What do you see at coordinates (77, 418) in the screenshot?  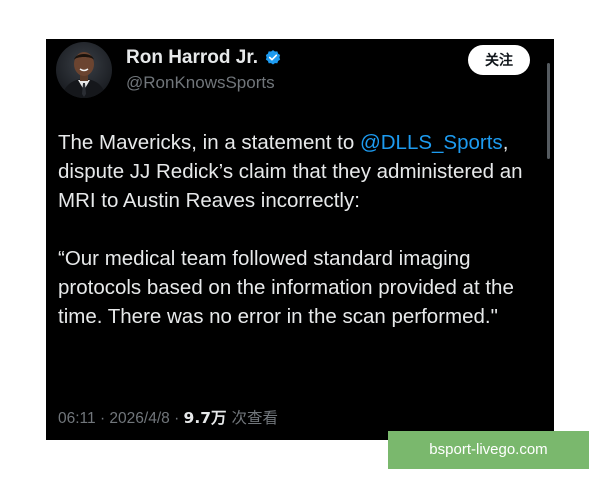 I see `tweet-time: 06:11` at bounding box center [77, 418].